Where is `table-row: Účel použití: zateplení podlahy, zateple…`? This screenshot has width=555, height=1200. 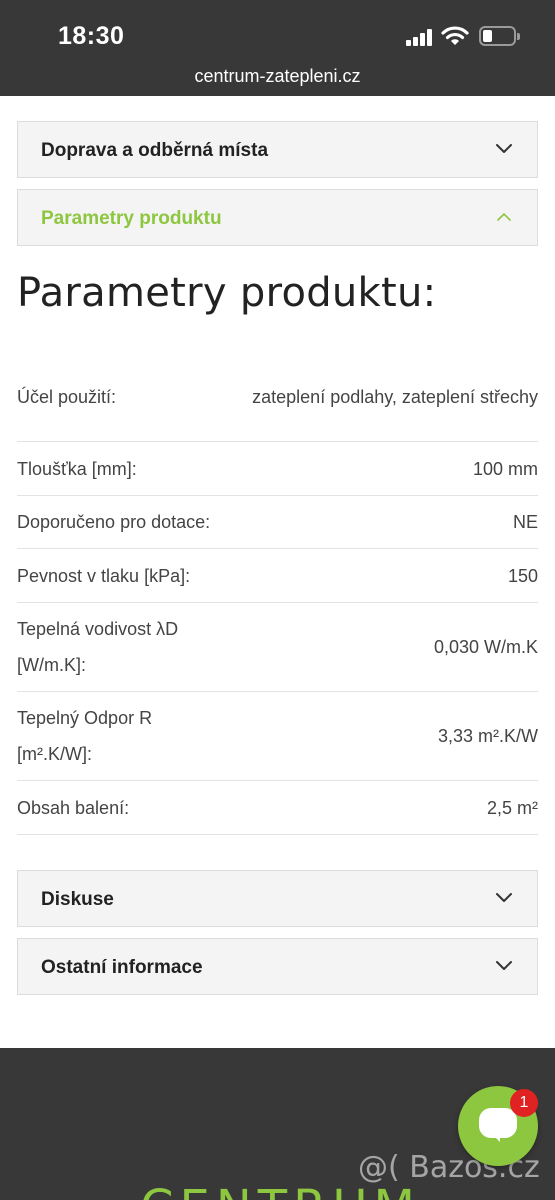
table-row: Účel použití: zateplení podlahy, zateple… is located at coordinates (277, 397).